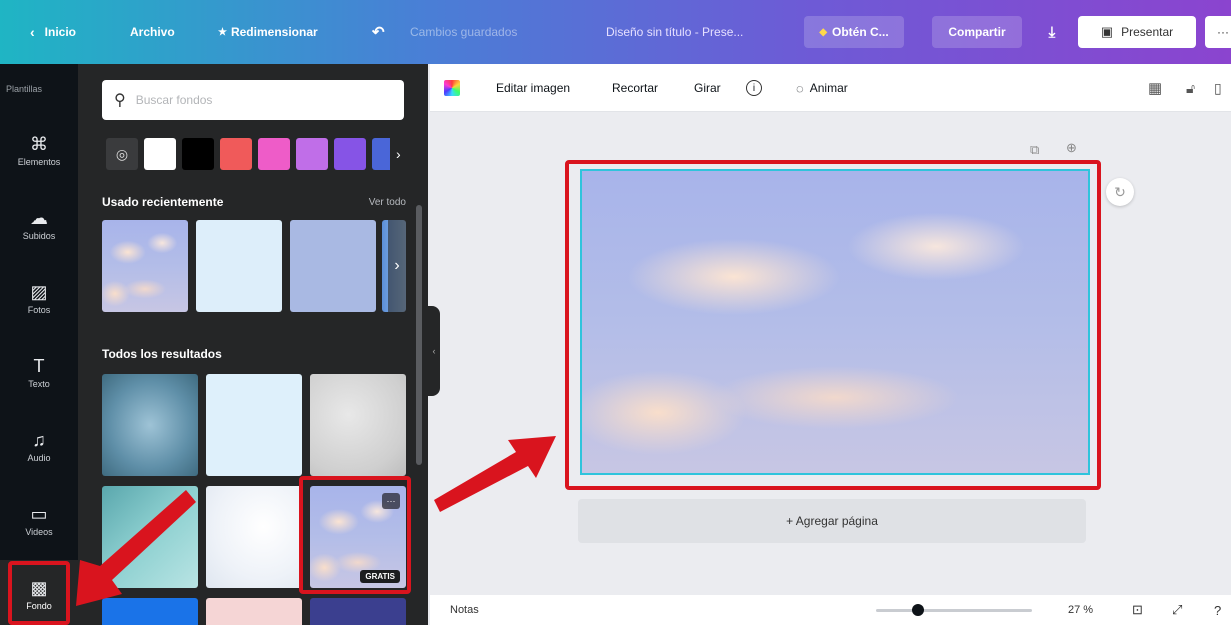 The image size is (1231, 625). I want to click on result-thumbnail-pink, so click(254, 611).